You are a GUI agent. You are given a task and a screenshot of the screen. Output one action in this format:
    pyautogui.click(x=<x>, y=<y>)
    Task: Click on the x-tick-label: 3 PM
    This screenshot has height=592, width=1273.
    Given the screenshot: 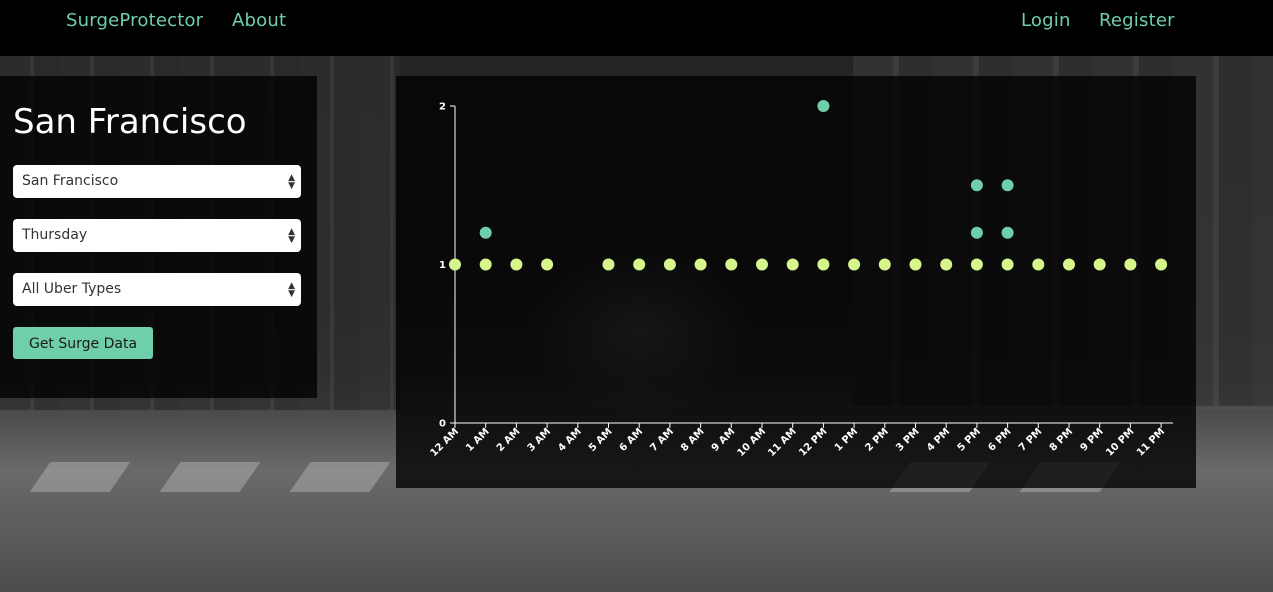 What is the action you would take?
    pyautogui.click(x=907, y=439)
    